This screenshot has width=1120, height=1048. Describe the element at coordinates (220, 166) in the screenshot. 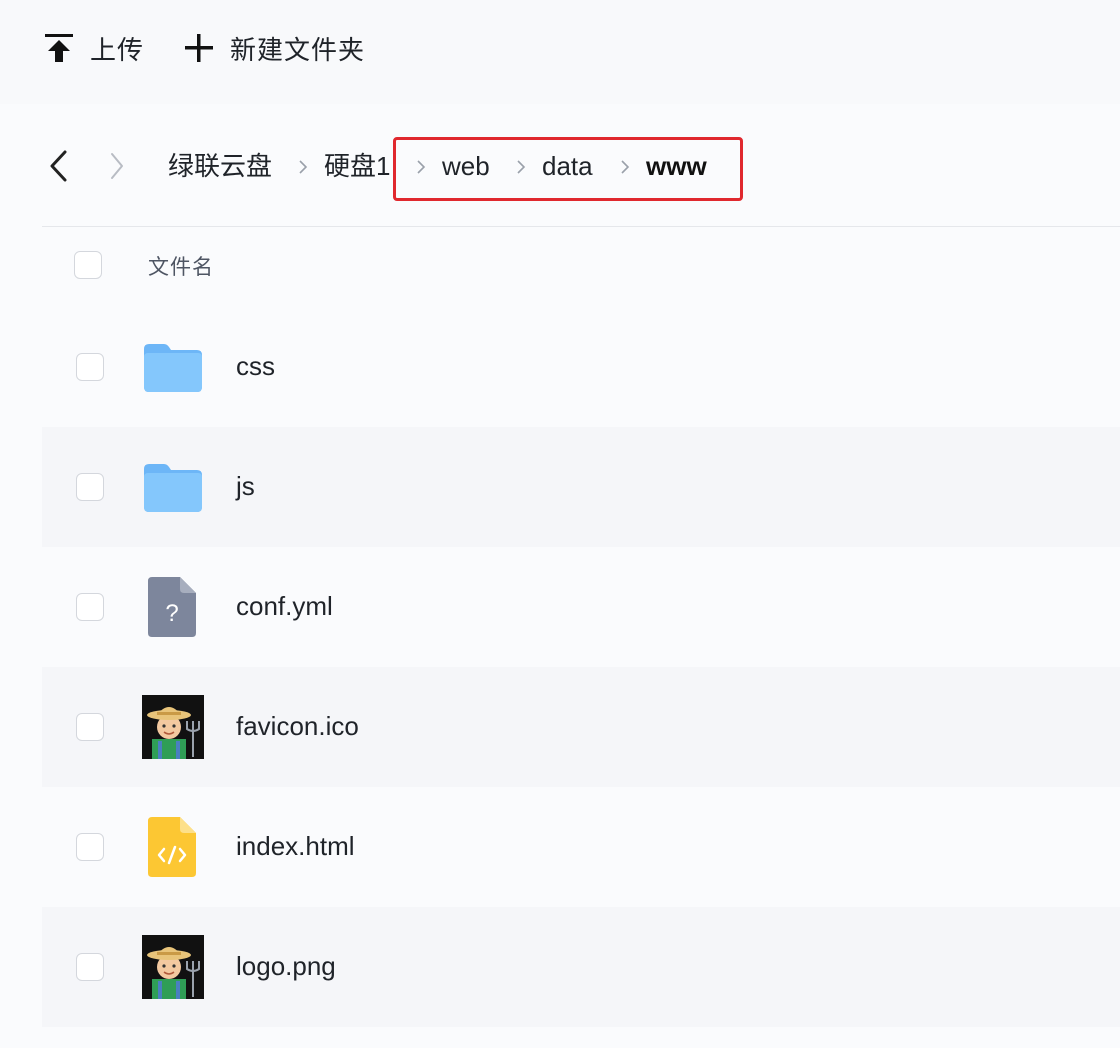

I see `breadcrumb-item-cloud: 绿联云盘` at that location.